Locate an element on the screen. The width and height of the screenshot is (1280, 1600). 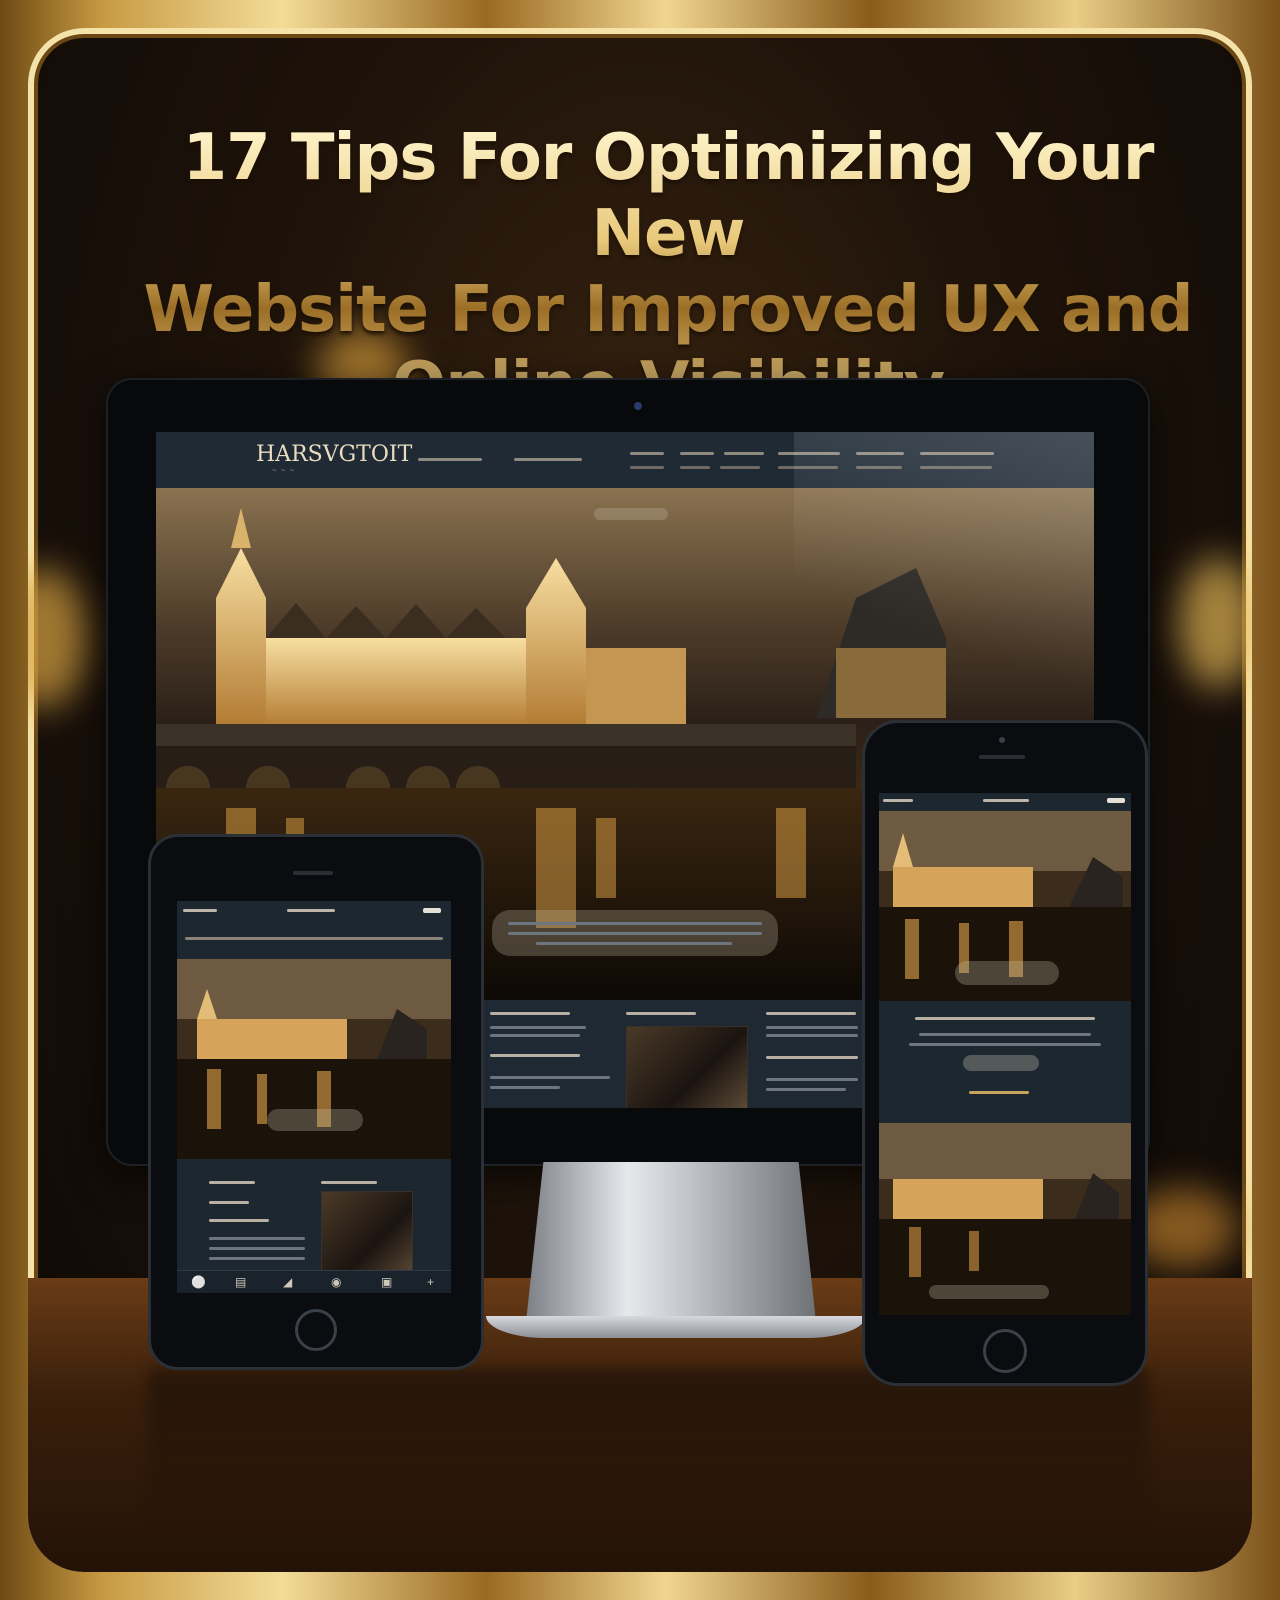
tablet-device: ⚪ ▤ ◢ ◉ ▣ + is located at coordinates (316, 1102).